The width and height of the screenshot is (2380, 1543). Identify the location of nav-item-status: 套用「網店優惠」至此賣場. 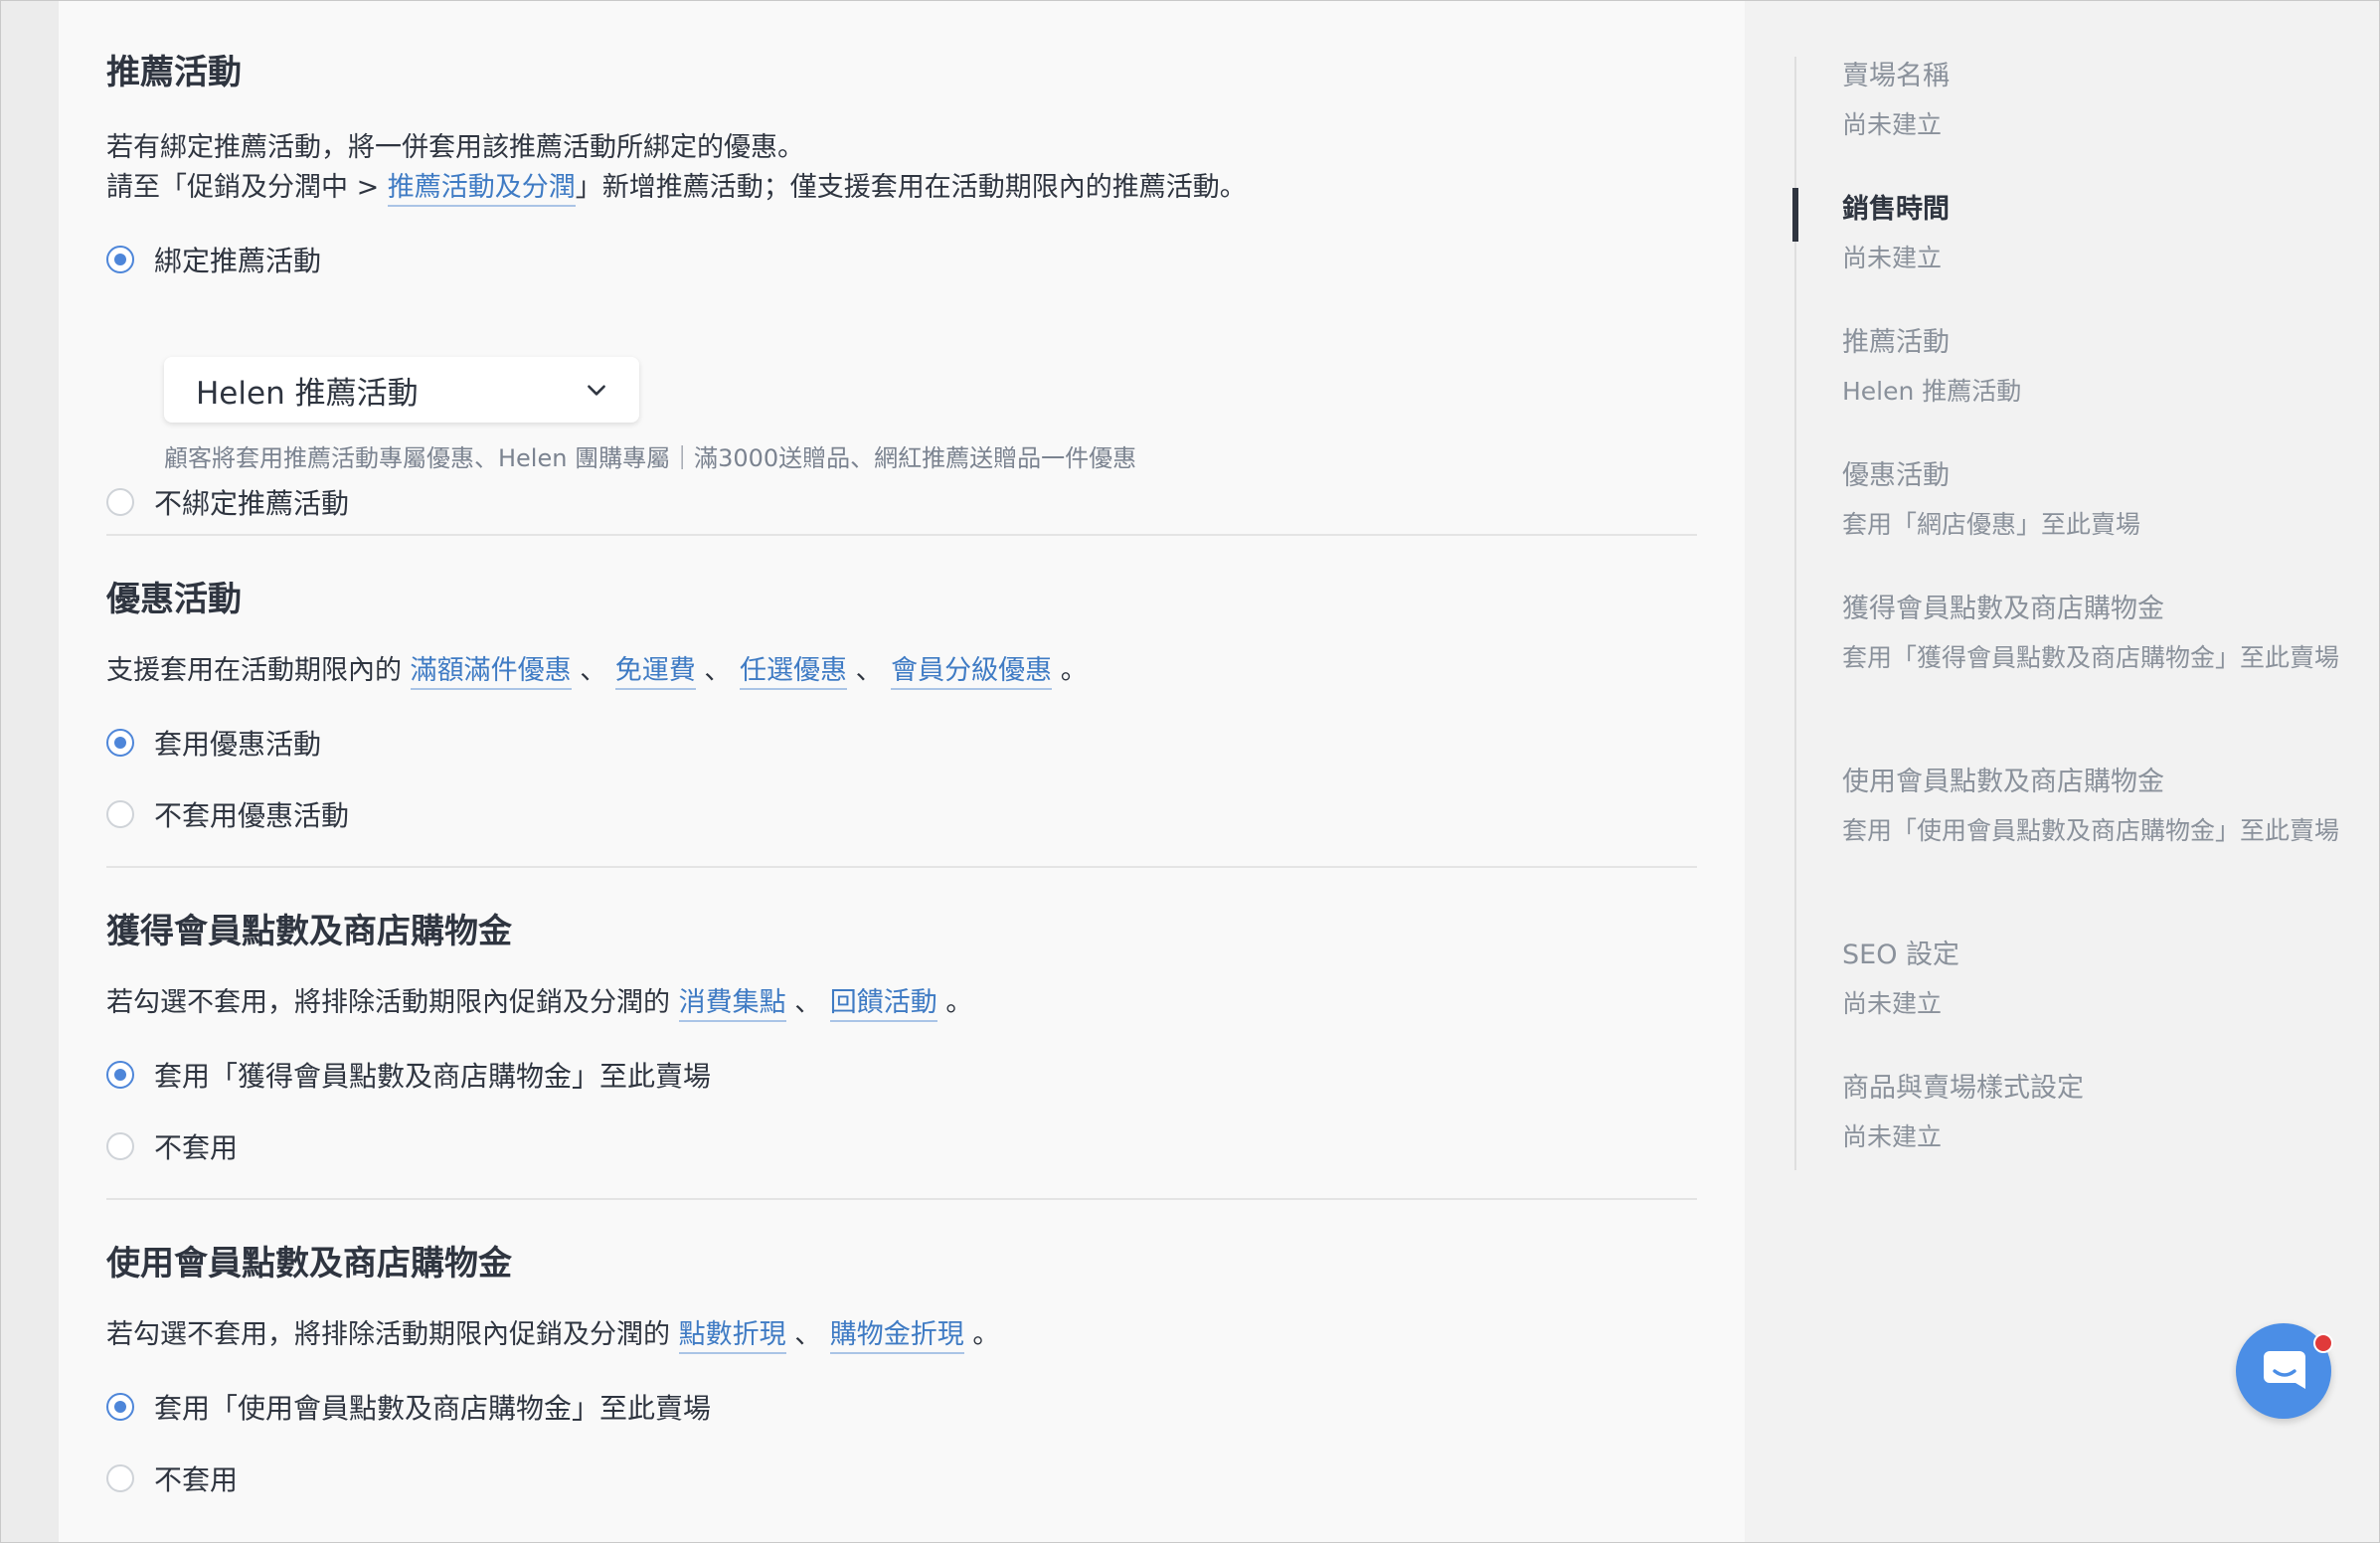
(1991, 525).